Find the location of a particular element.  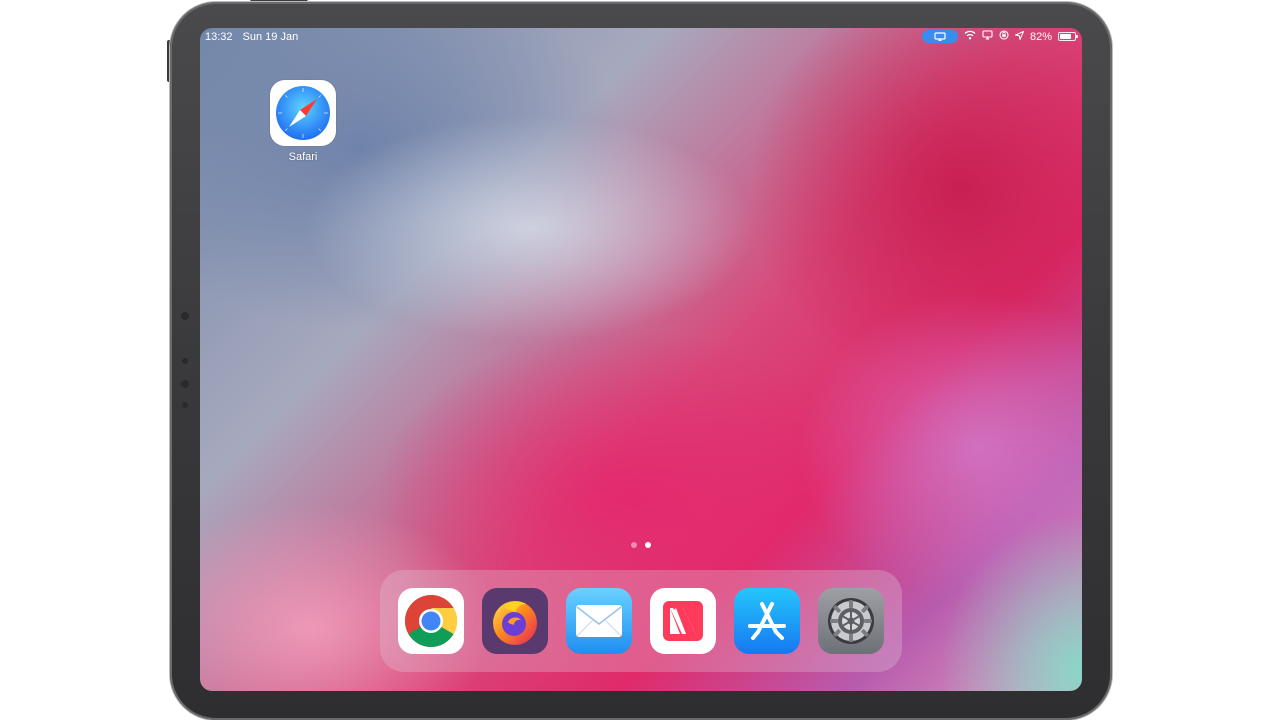

status-time: 13:32 is located at coordinates (219, 37).